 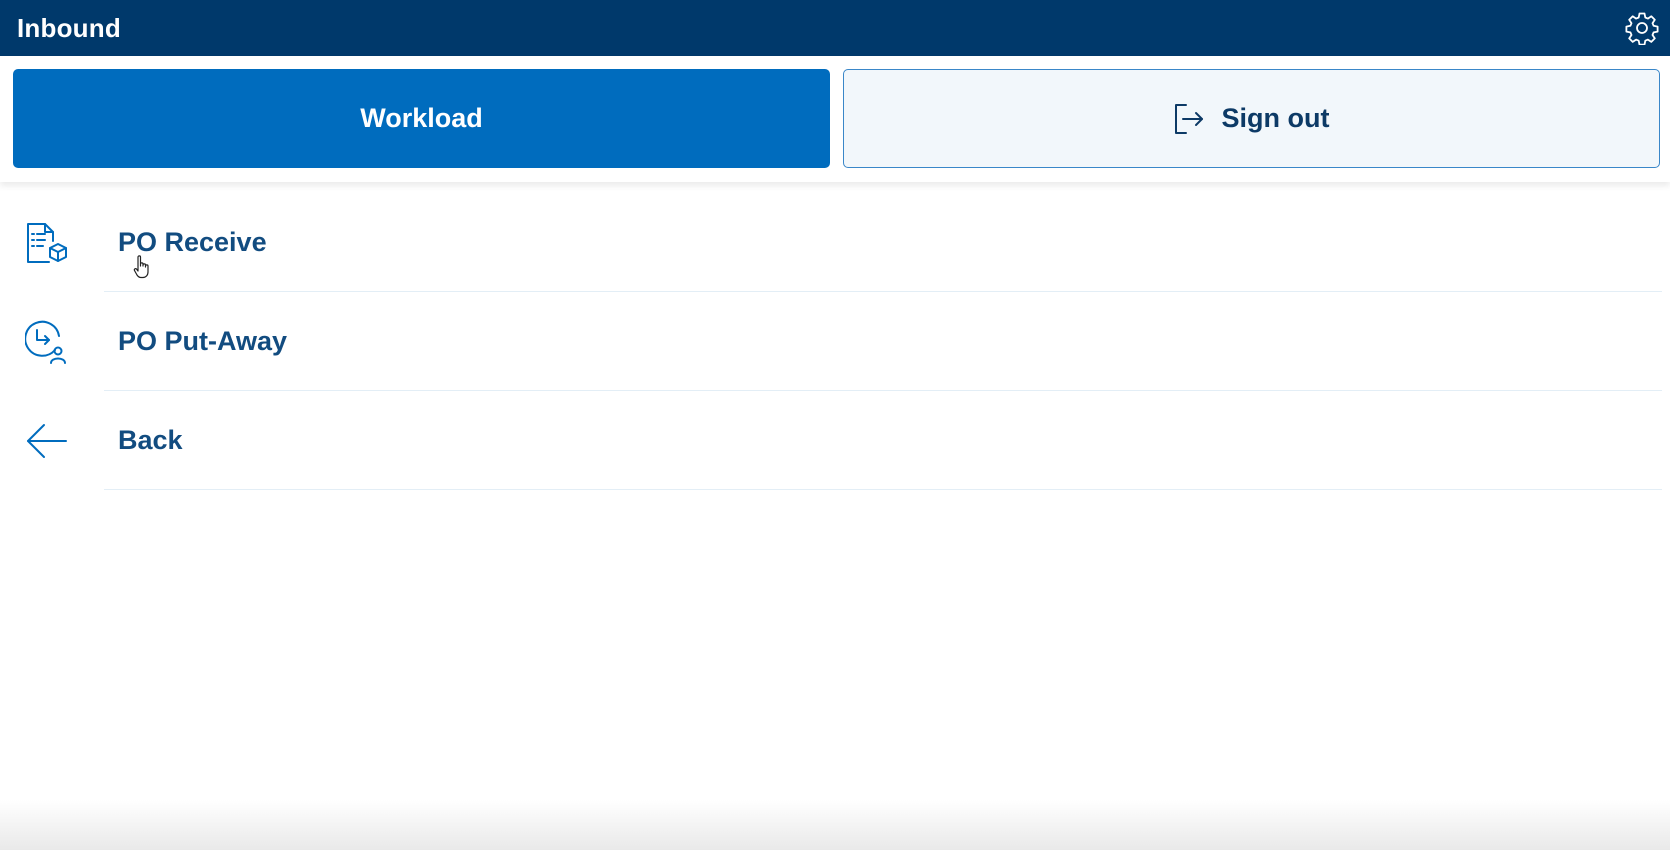 What do you see at coordinates (47, 441) in the screenshot?
I see `arrow-left-icon` at bounding box center [47, 441].